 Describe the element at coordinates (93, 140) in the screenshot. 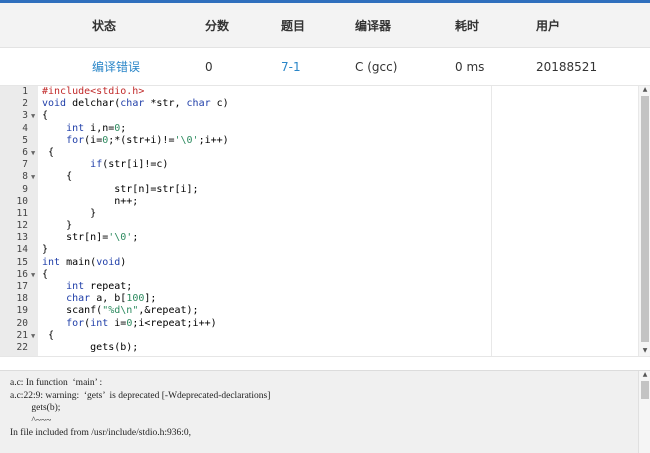

I see `code-token: (i=` at that location.